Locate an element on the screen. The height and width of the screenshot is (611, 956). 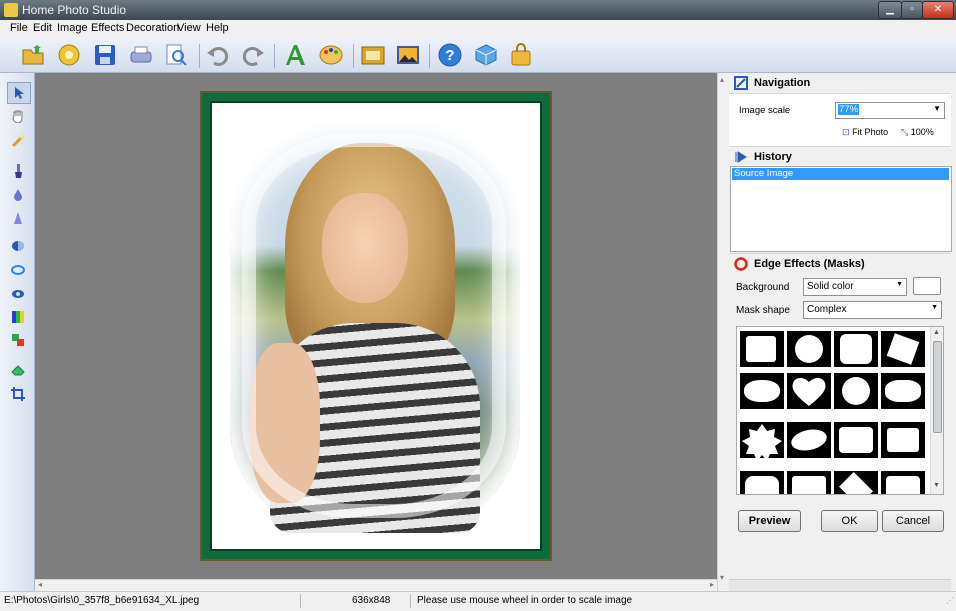
app-icon is located at coordinates (11, 10).